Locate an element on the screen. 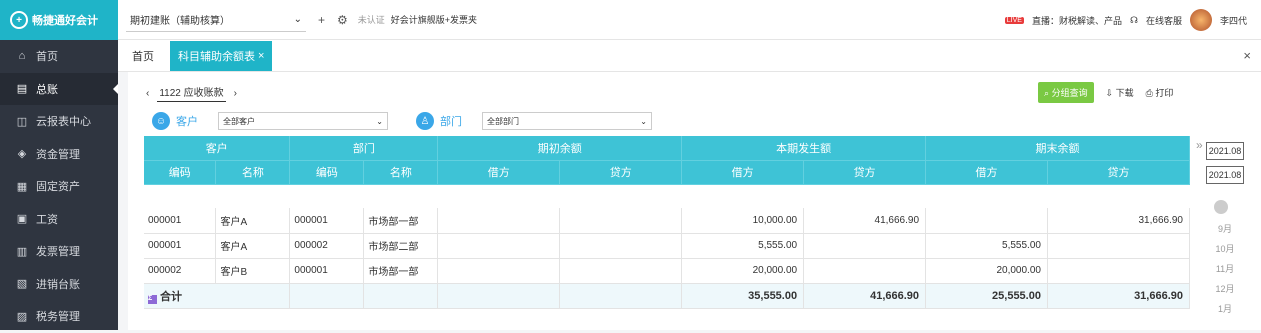 The image size is (1261, 333). header-customer-code: 编码 is located at coordinates (180, 172).